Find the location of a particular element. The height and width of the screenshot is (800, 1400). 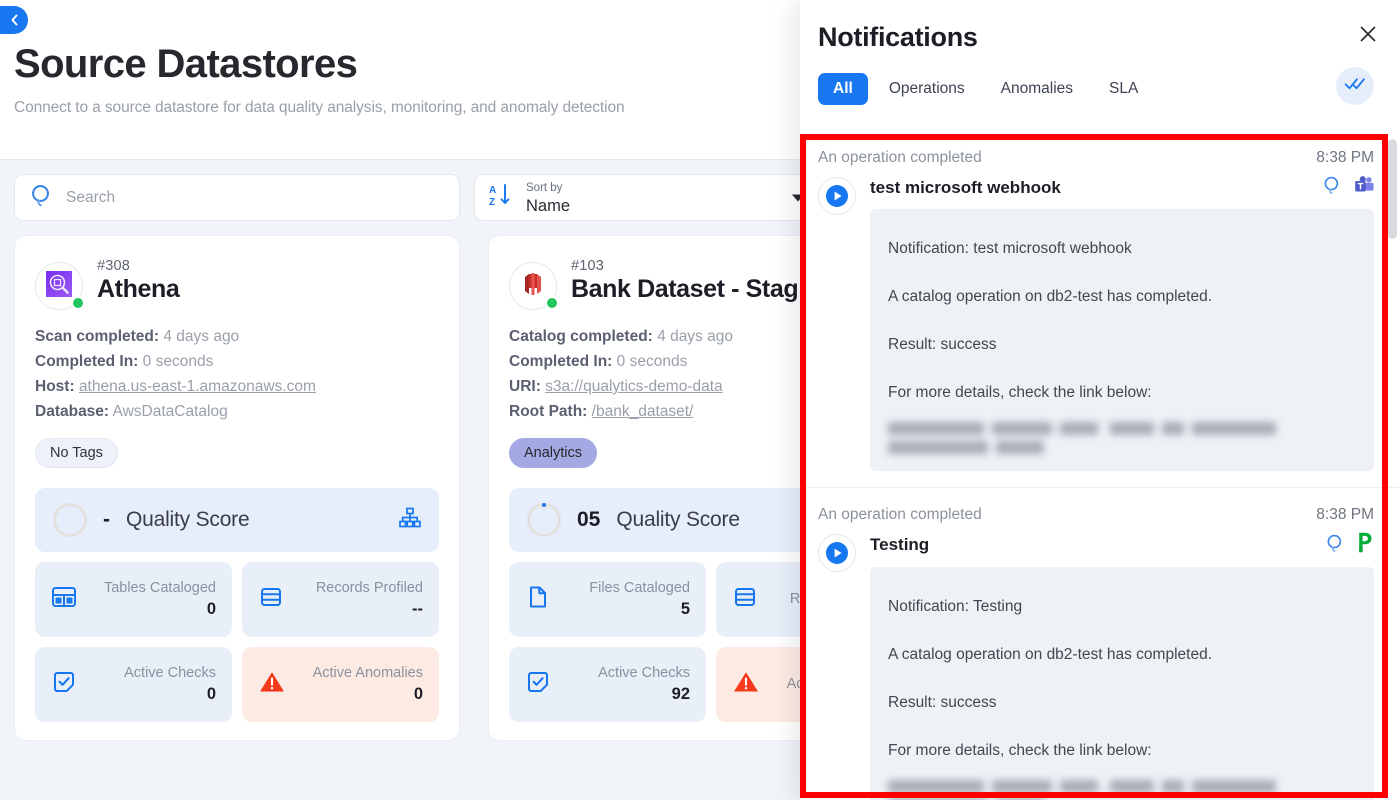

notification-title: Testing is located at coordinates (900, 544).